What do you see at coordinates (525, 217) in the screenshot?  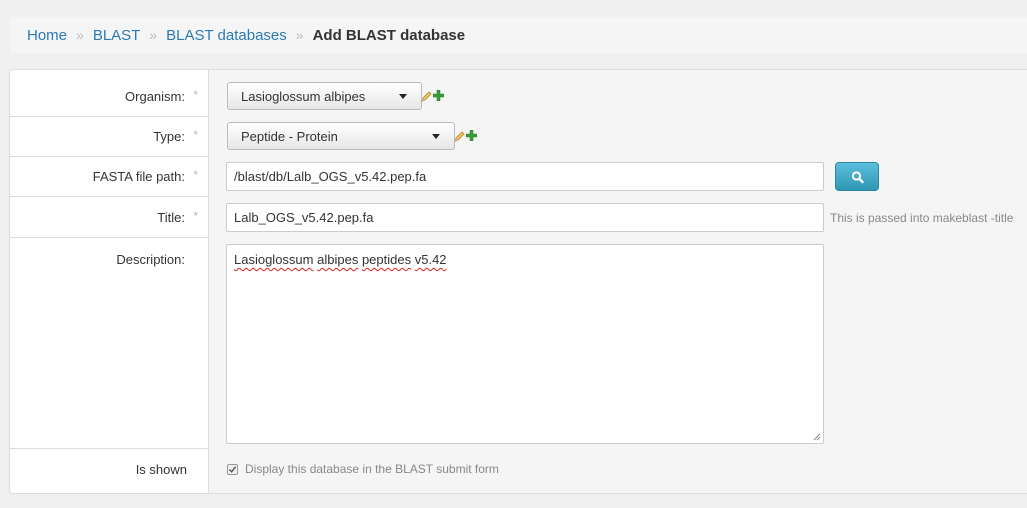 I see `title-input: Lalb_OGS_v5.42.pep.fa` at bounding box center [525, 217].